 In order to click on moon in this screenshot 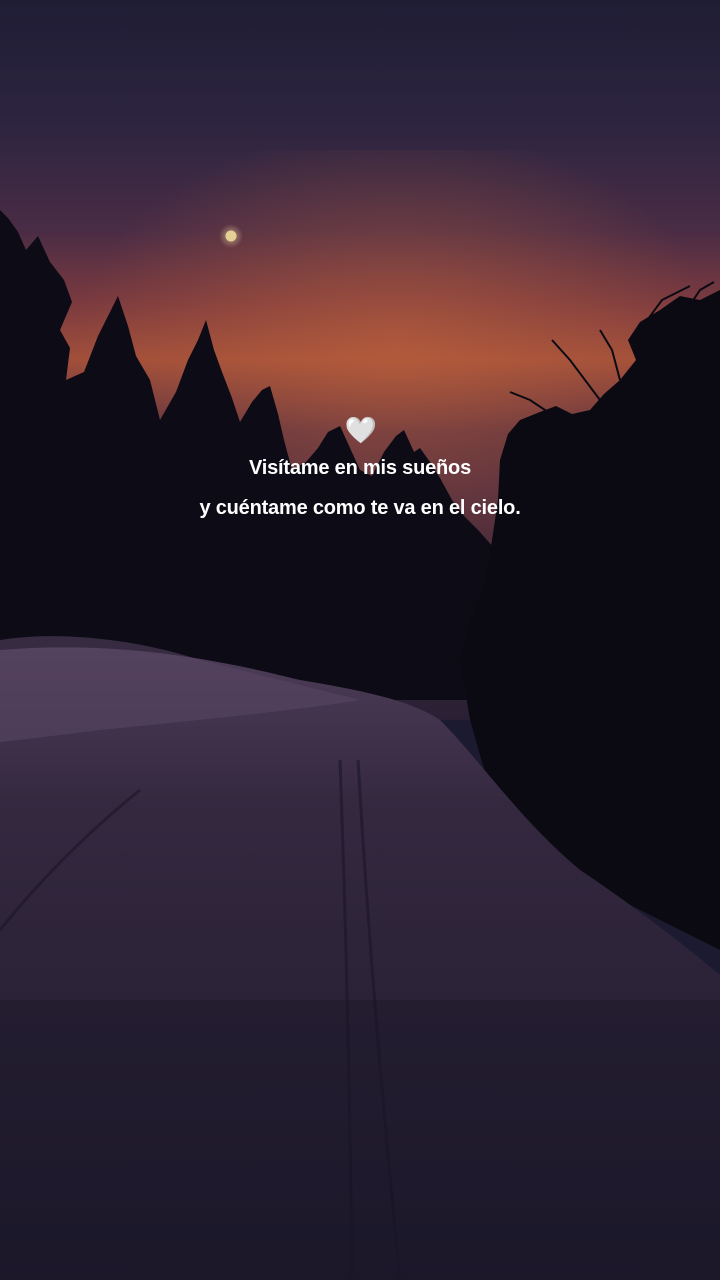, I will do `click(231, 236)`.